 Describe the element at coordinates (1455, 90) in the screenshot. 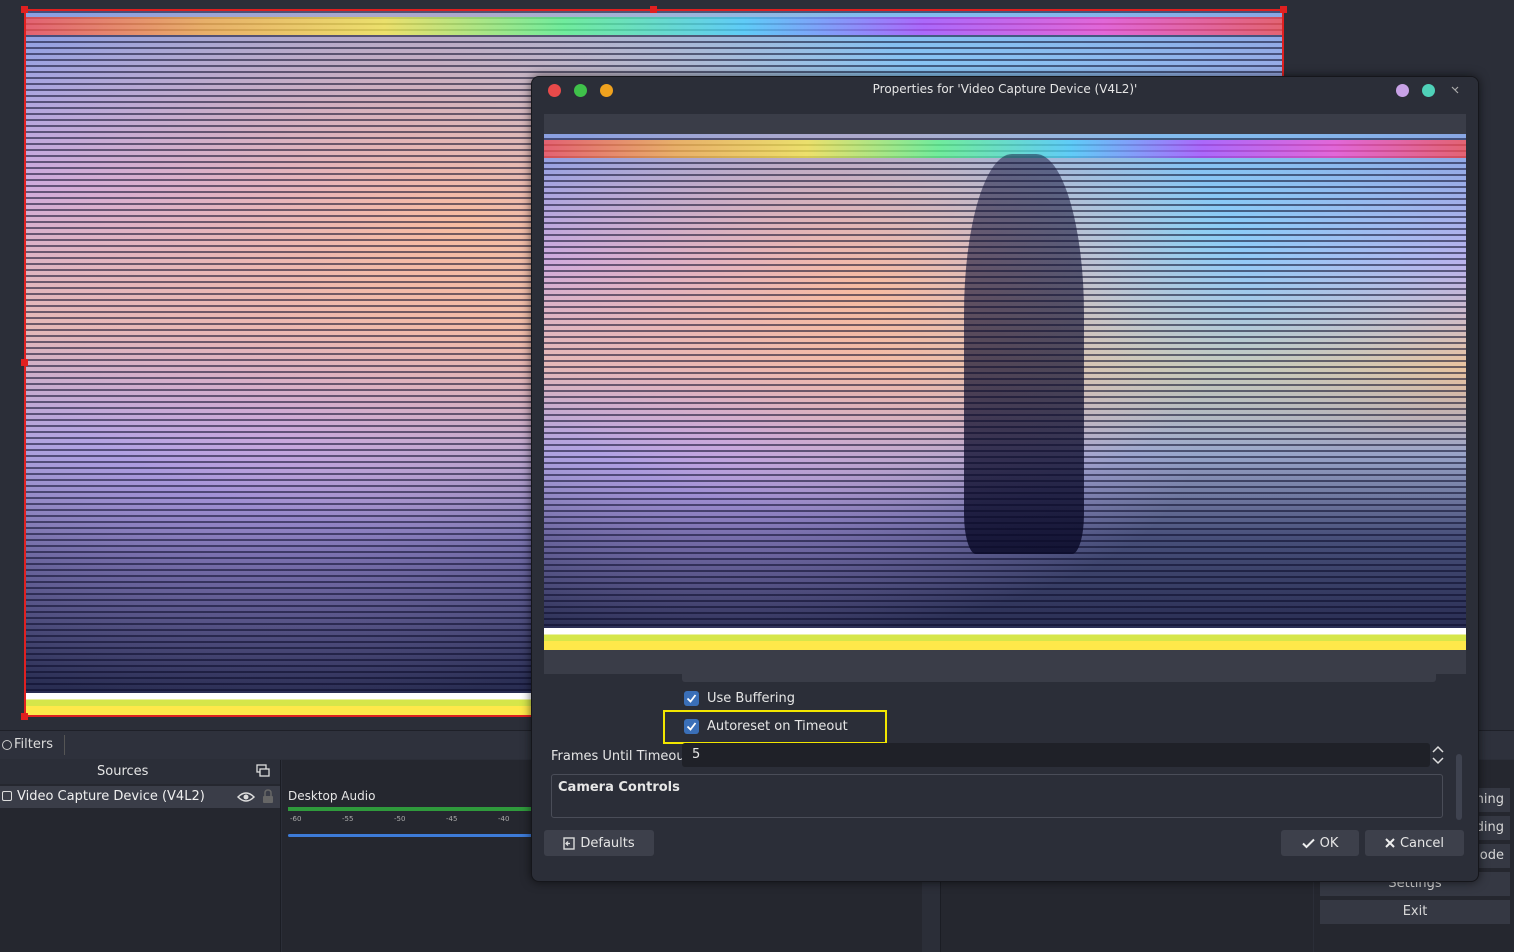

I see `pin-icon` at that location.